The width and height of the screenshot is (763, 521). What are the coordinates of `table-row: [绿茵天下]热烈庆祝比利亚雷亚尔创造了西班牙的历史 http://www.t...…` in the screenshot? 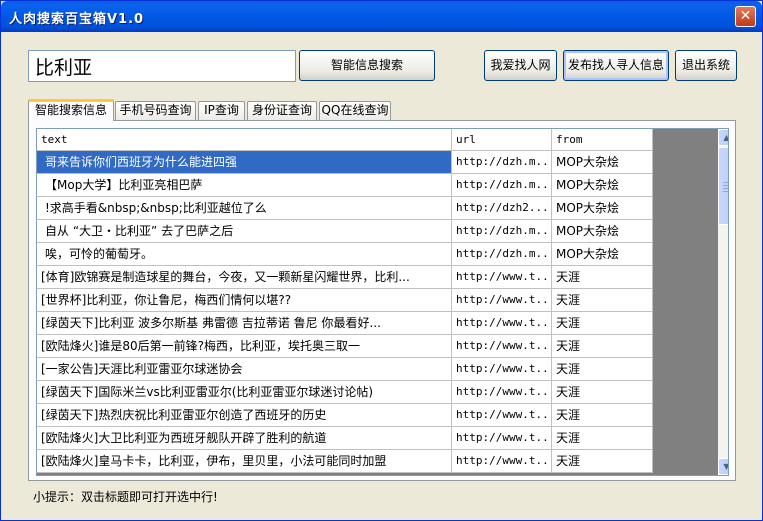 It's located at (345, 415).